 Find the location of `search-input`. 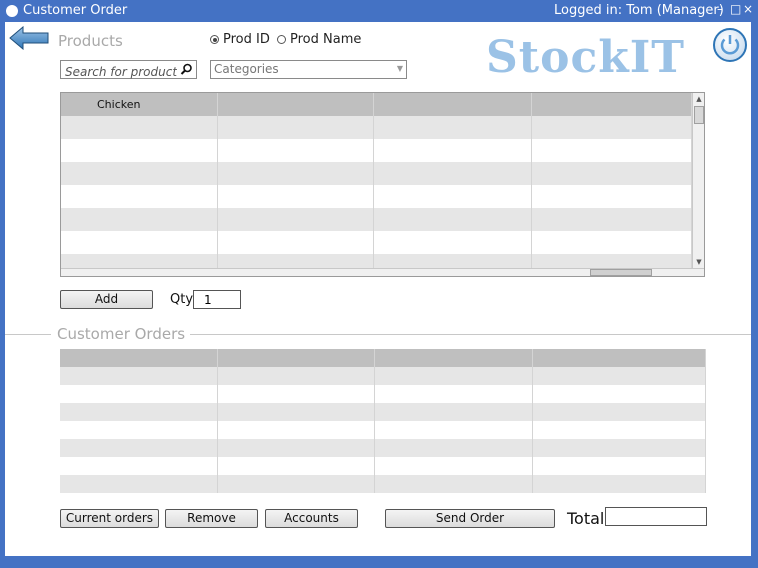

search-input is located at coordinates (121, 72).